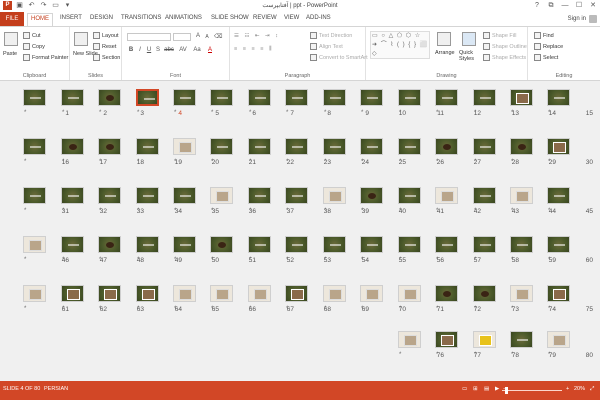 The height and width of the screenshot is (400, 600). I want to click on zoom-slider-thumb, so click(507, 390).